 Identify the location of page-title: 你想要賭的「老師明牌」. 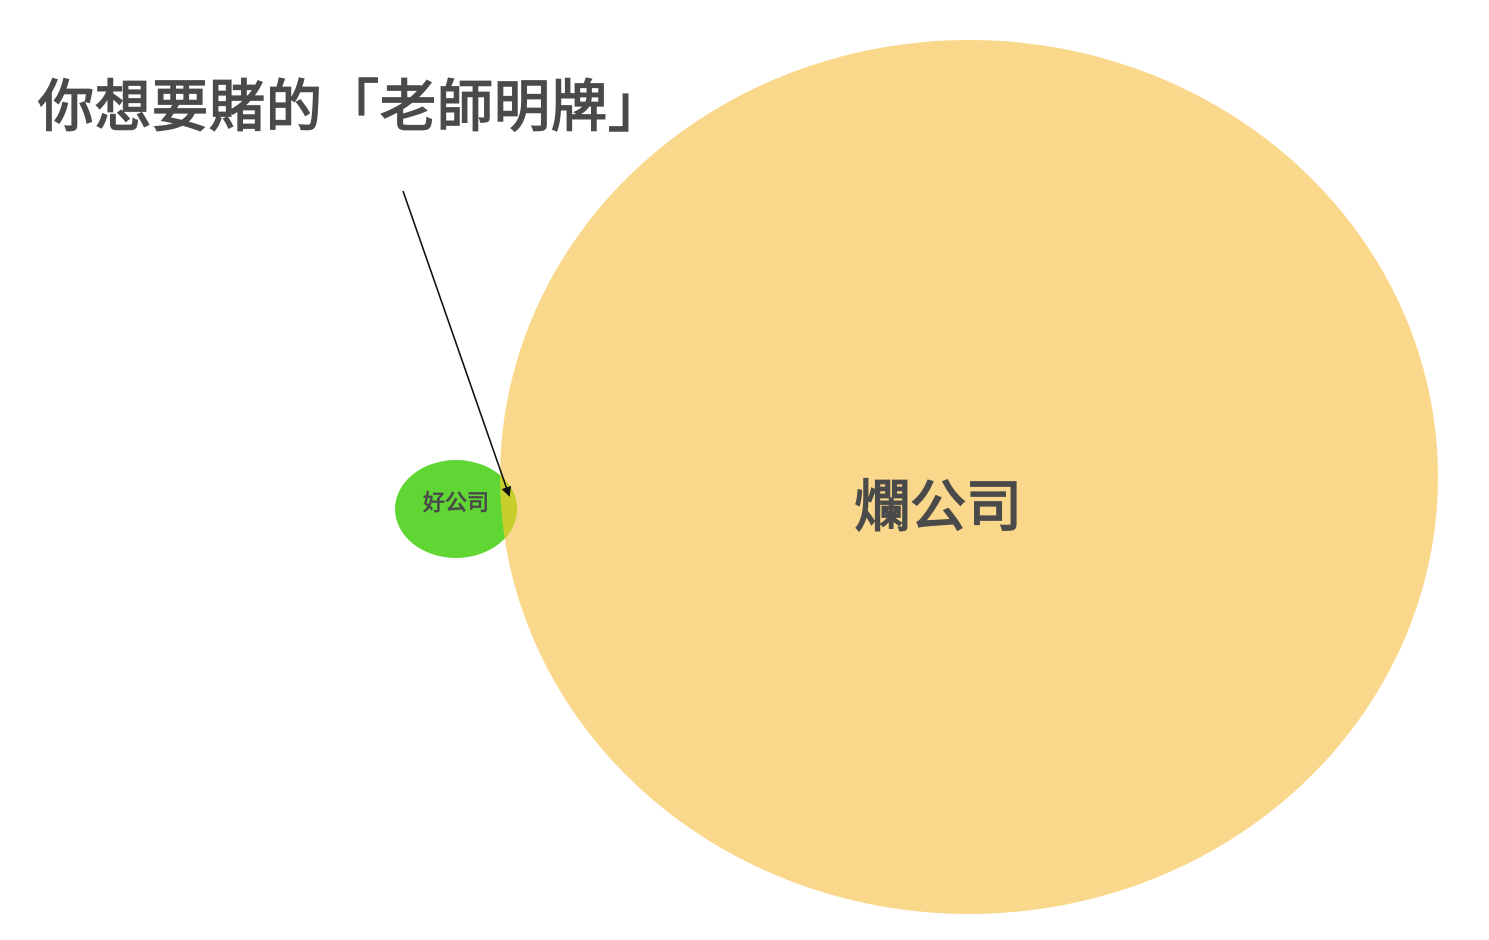
(351, 107).